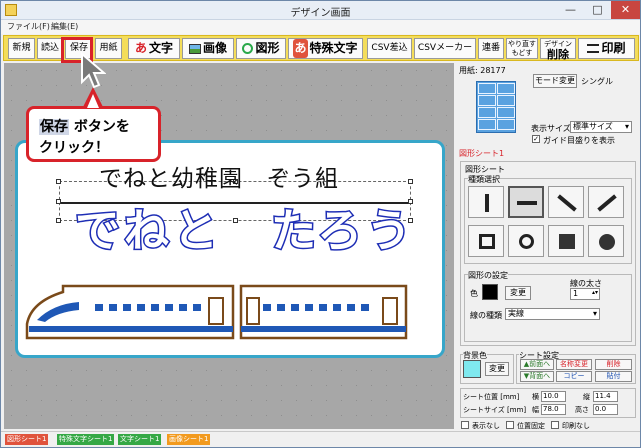 Image resolution: width=641 pixels, height=448 pixels. What do you see at coordinates (320, 13) in the screenshot?
I see `window-title: デザイン画面` at bounding box center [320, 13].